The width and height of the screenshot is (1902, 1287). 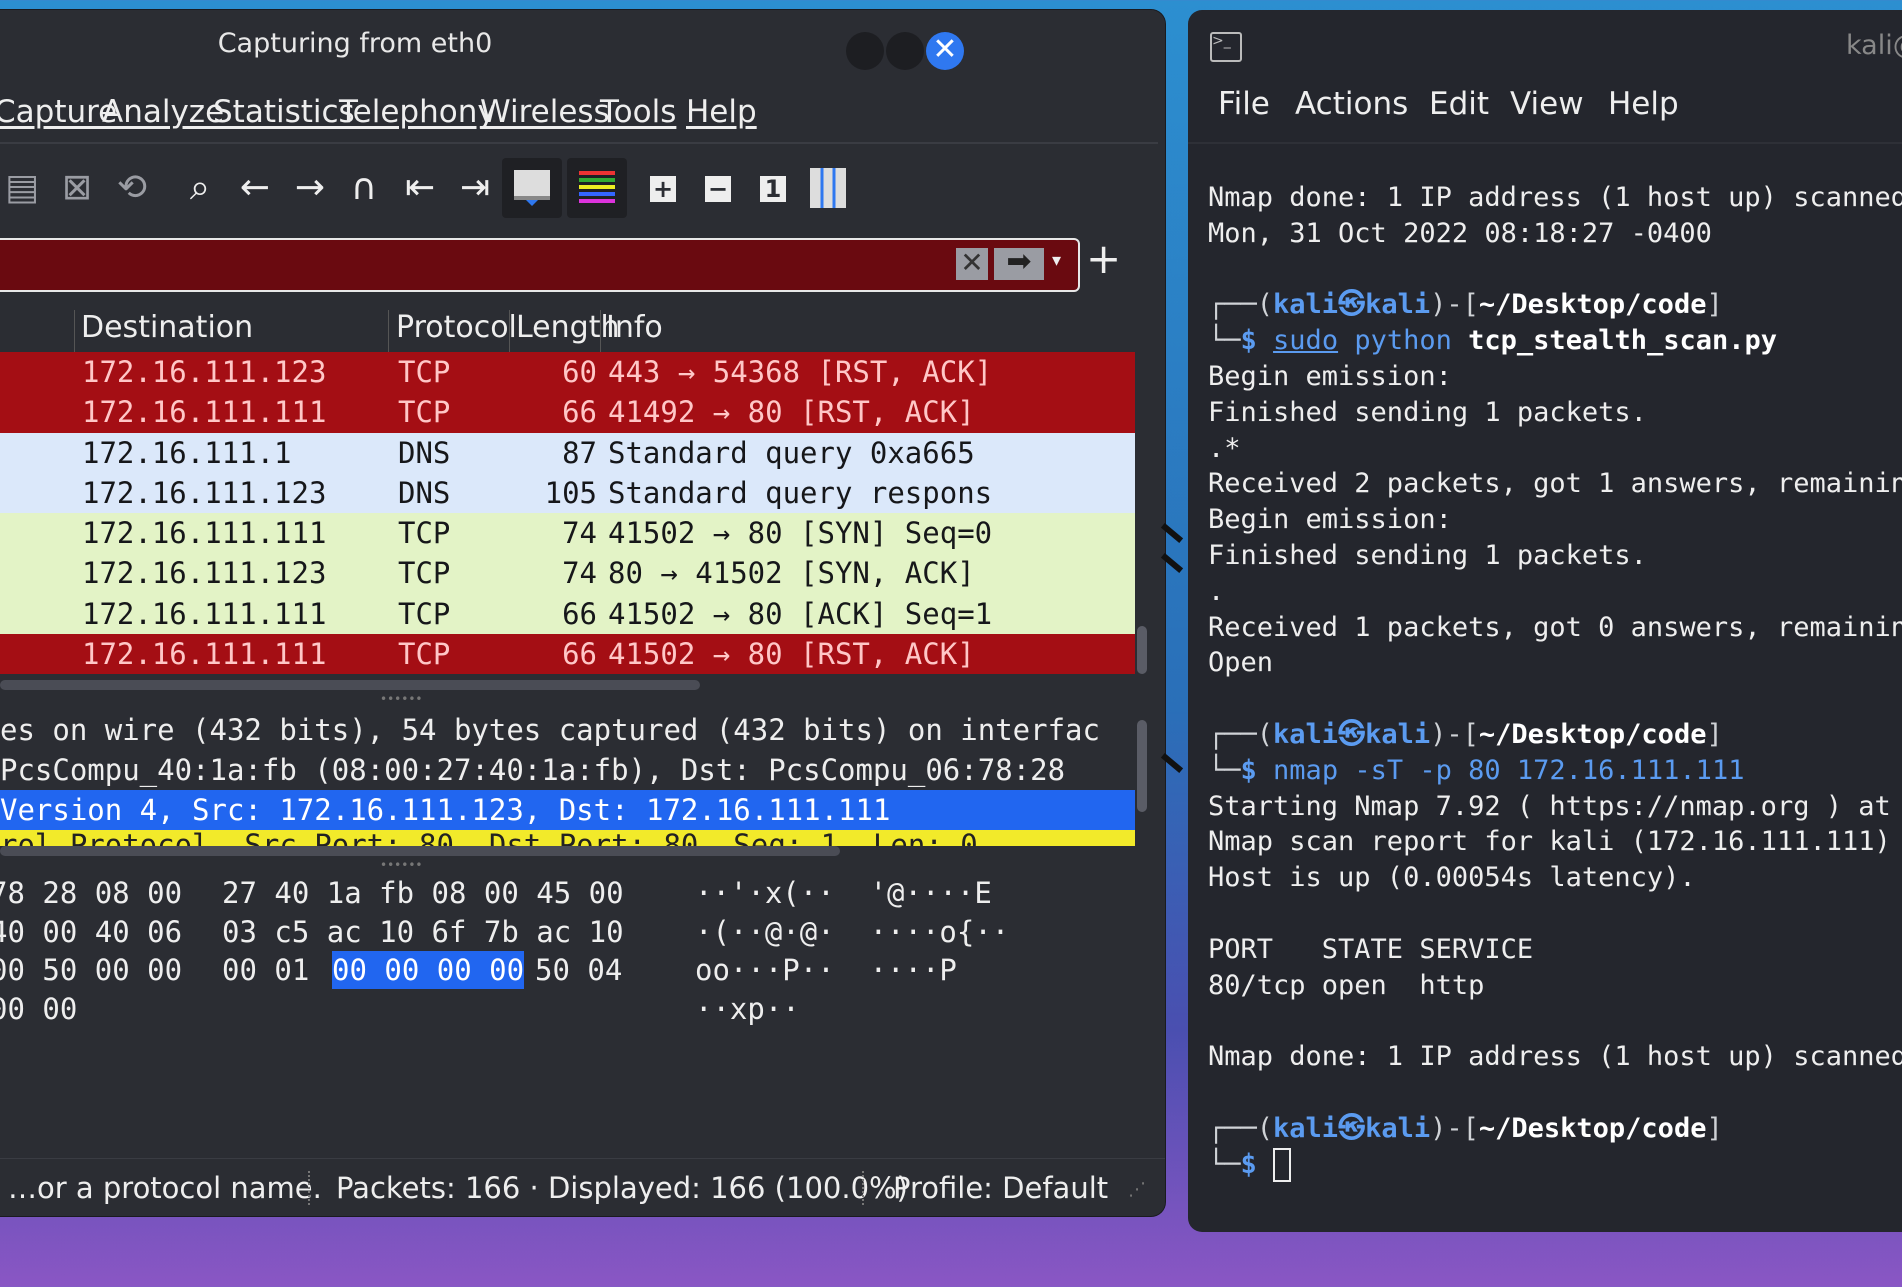 What do you see at coordinates (456, 327) in the screenshot?
I see `column-protocol: Protocol` at bounding box center [456, 327].